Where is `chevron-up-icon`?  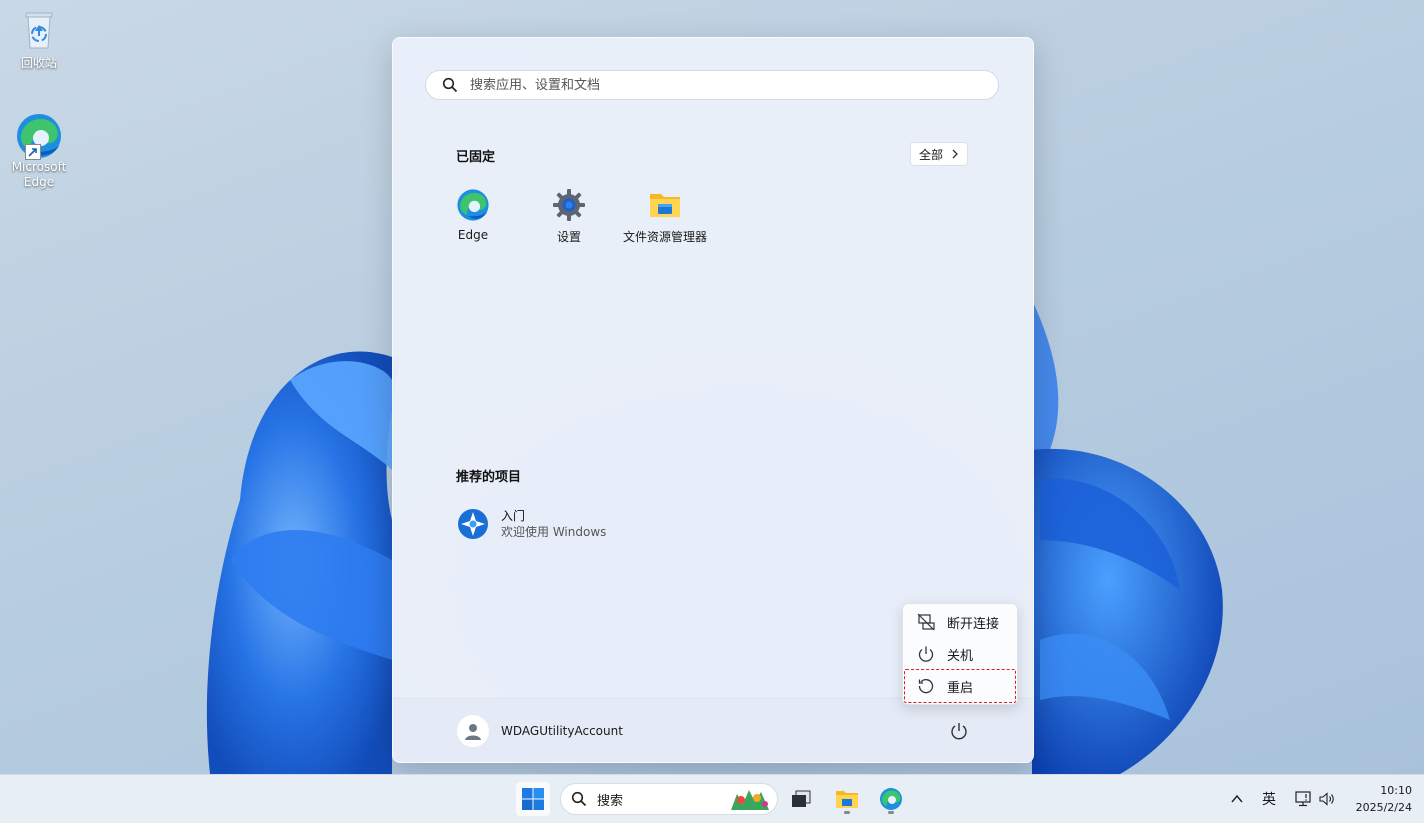 chevron-up-icon is located at coordinates (1237, 798).